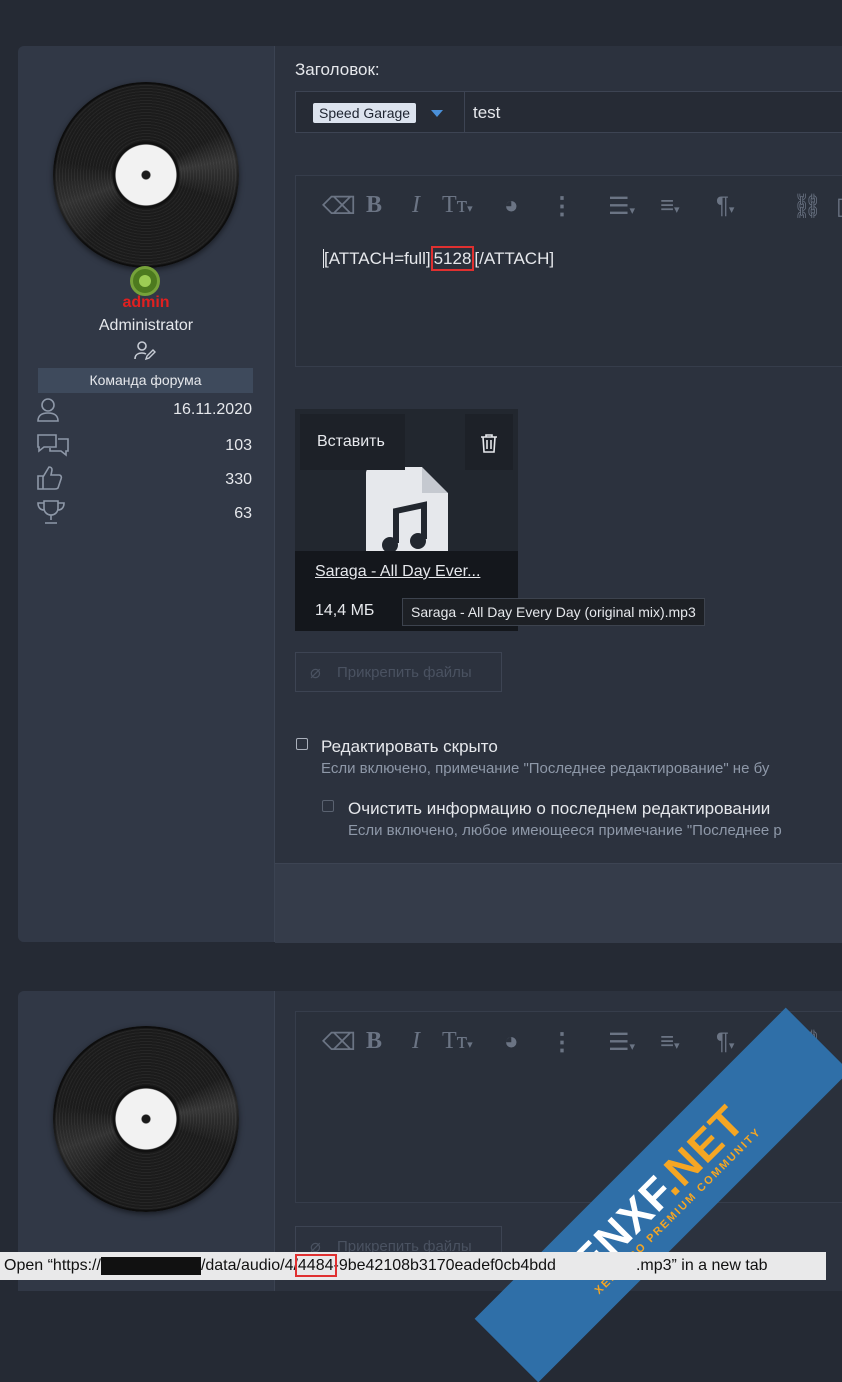 Image resolution: width=842 pixels, height=1382 pixels. What do you see at coordinates (150, 1265) in the screenshot?
I see `redacted-domain` at bounding box center [150, 1265].